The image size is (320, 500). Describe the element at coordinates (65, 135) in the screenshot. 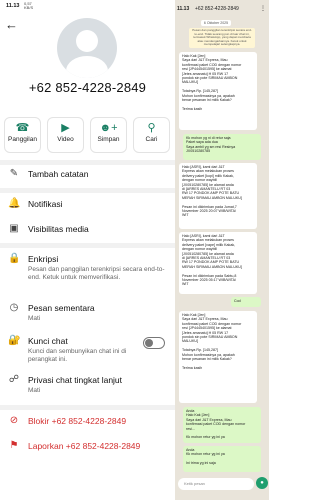

I see `video-button: ▶ Video` at that location.